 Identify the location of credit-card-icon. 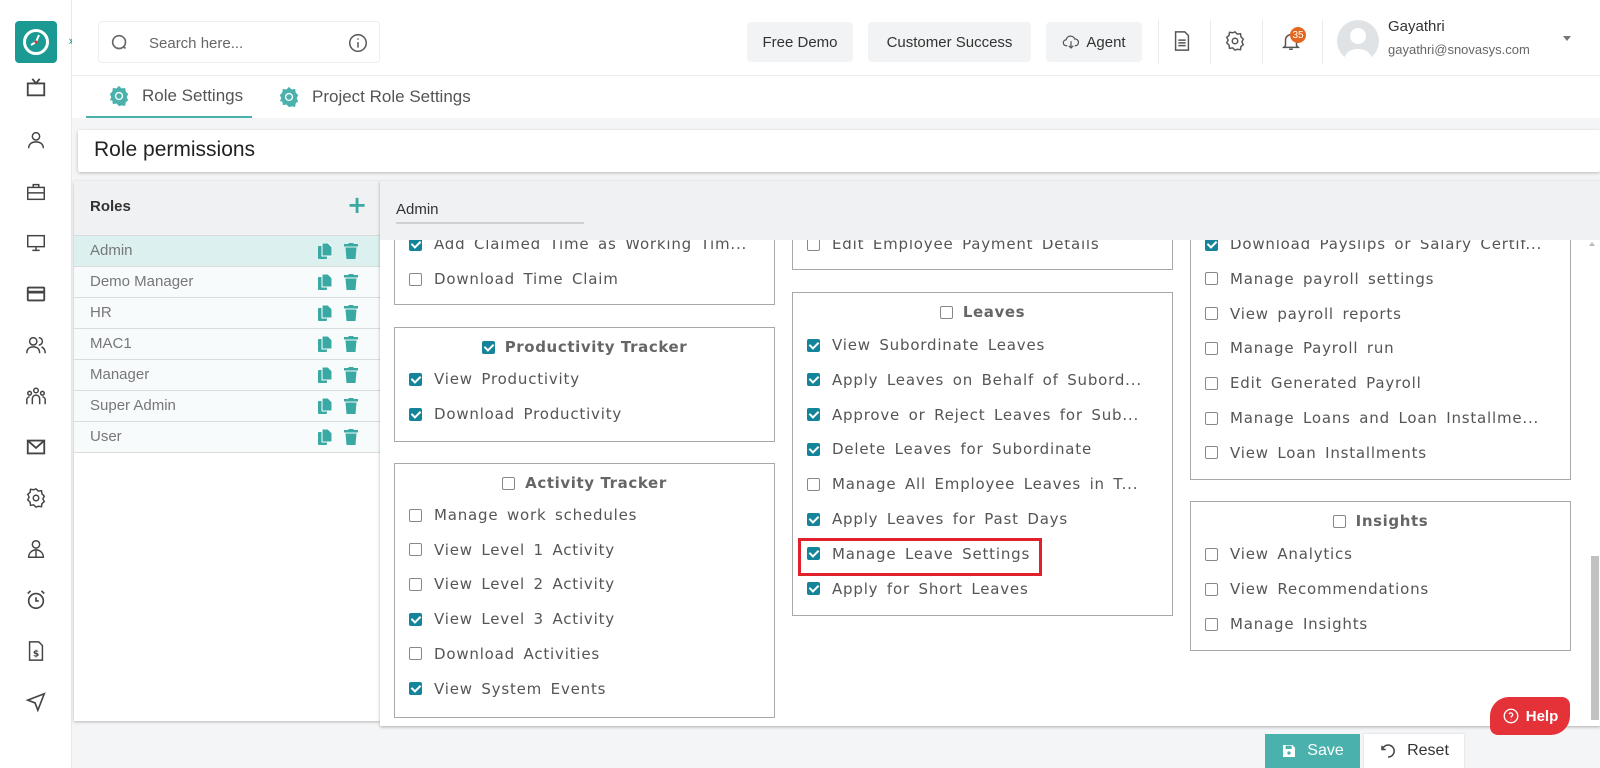
(36, 294).